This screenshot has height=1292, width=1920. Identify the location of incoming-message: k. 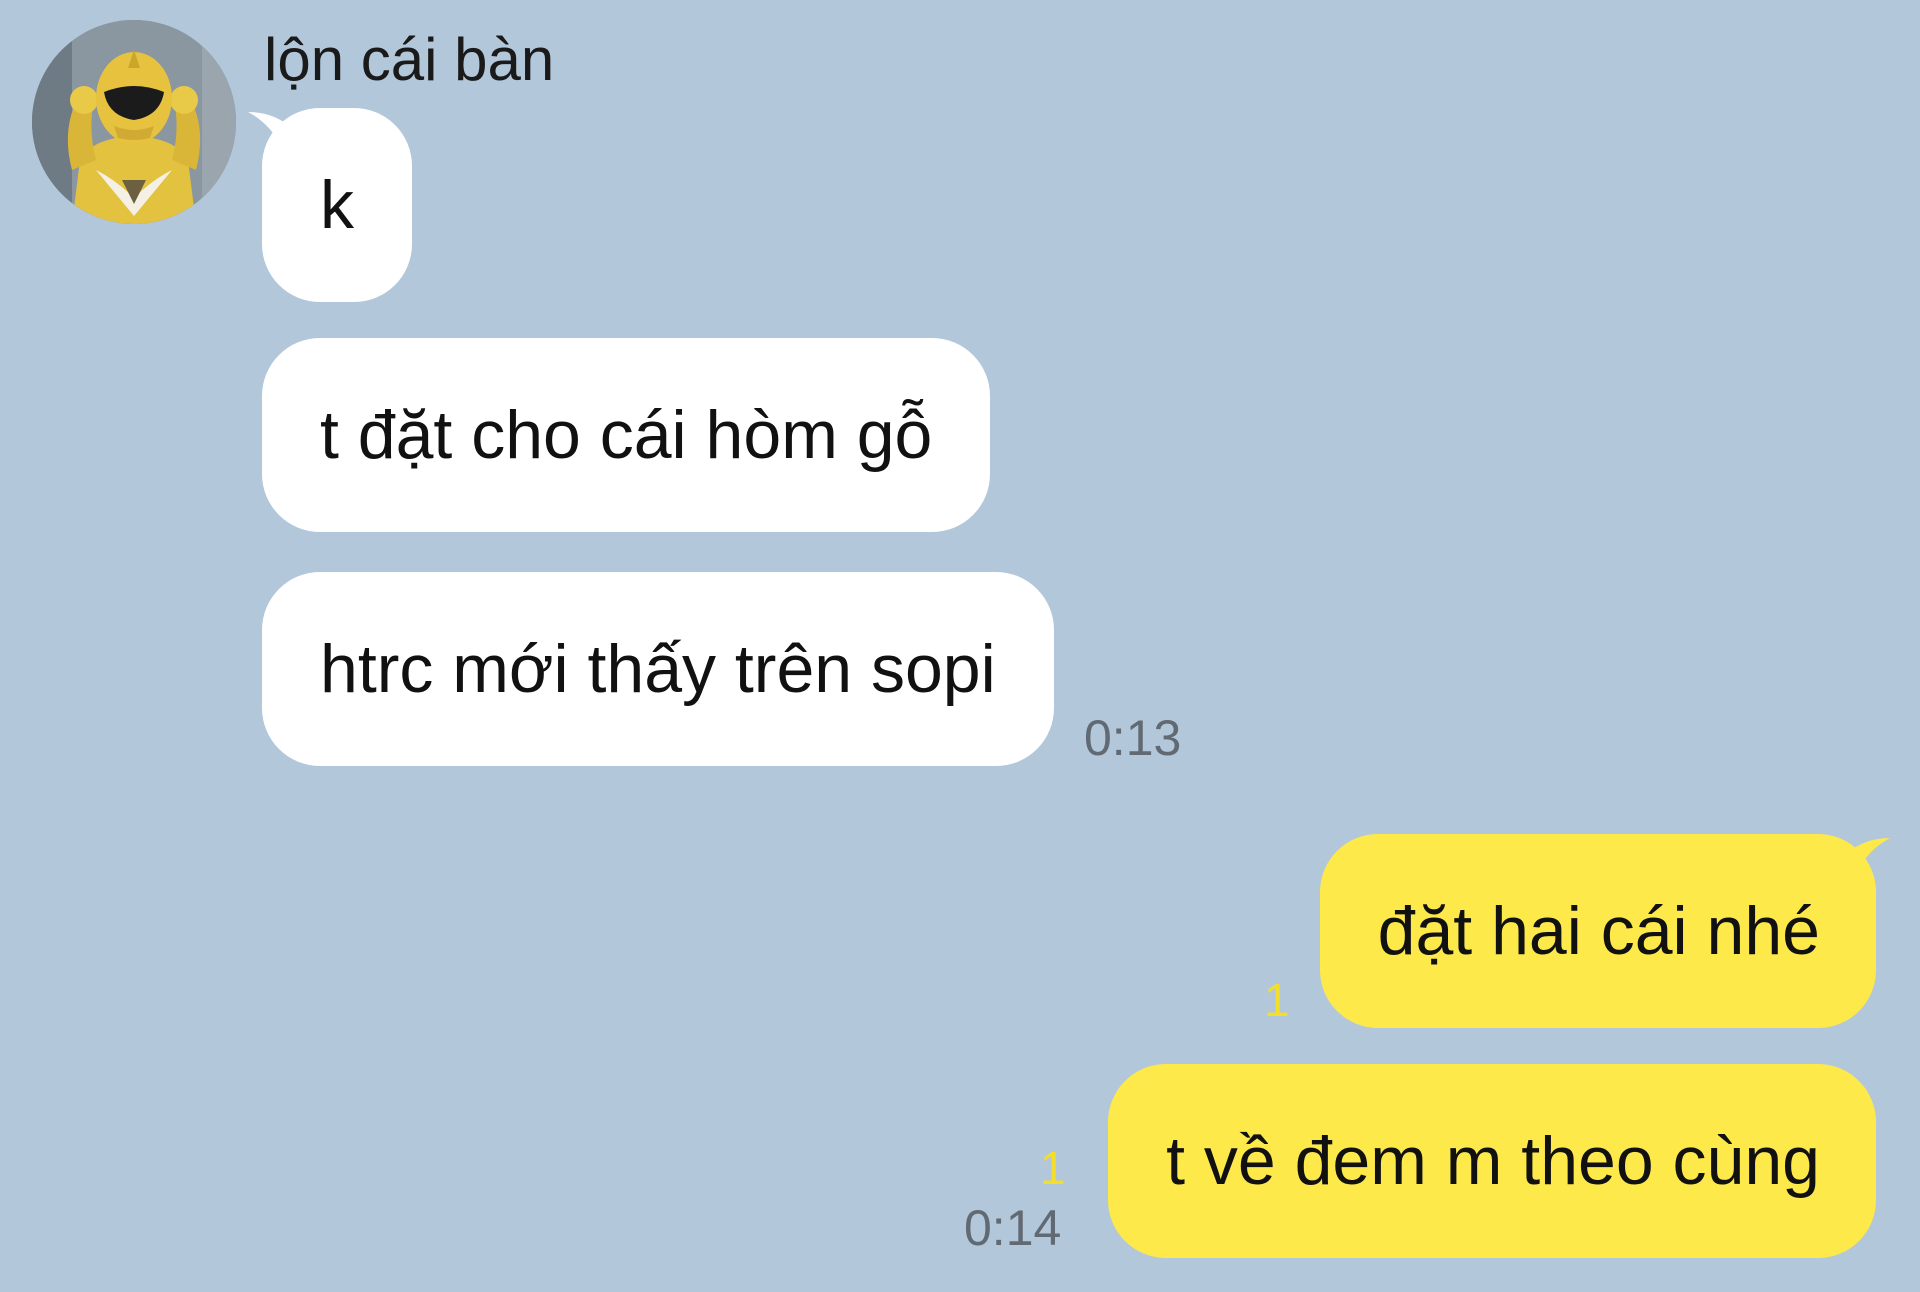
(330, 205).